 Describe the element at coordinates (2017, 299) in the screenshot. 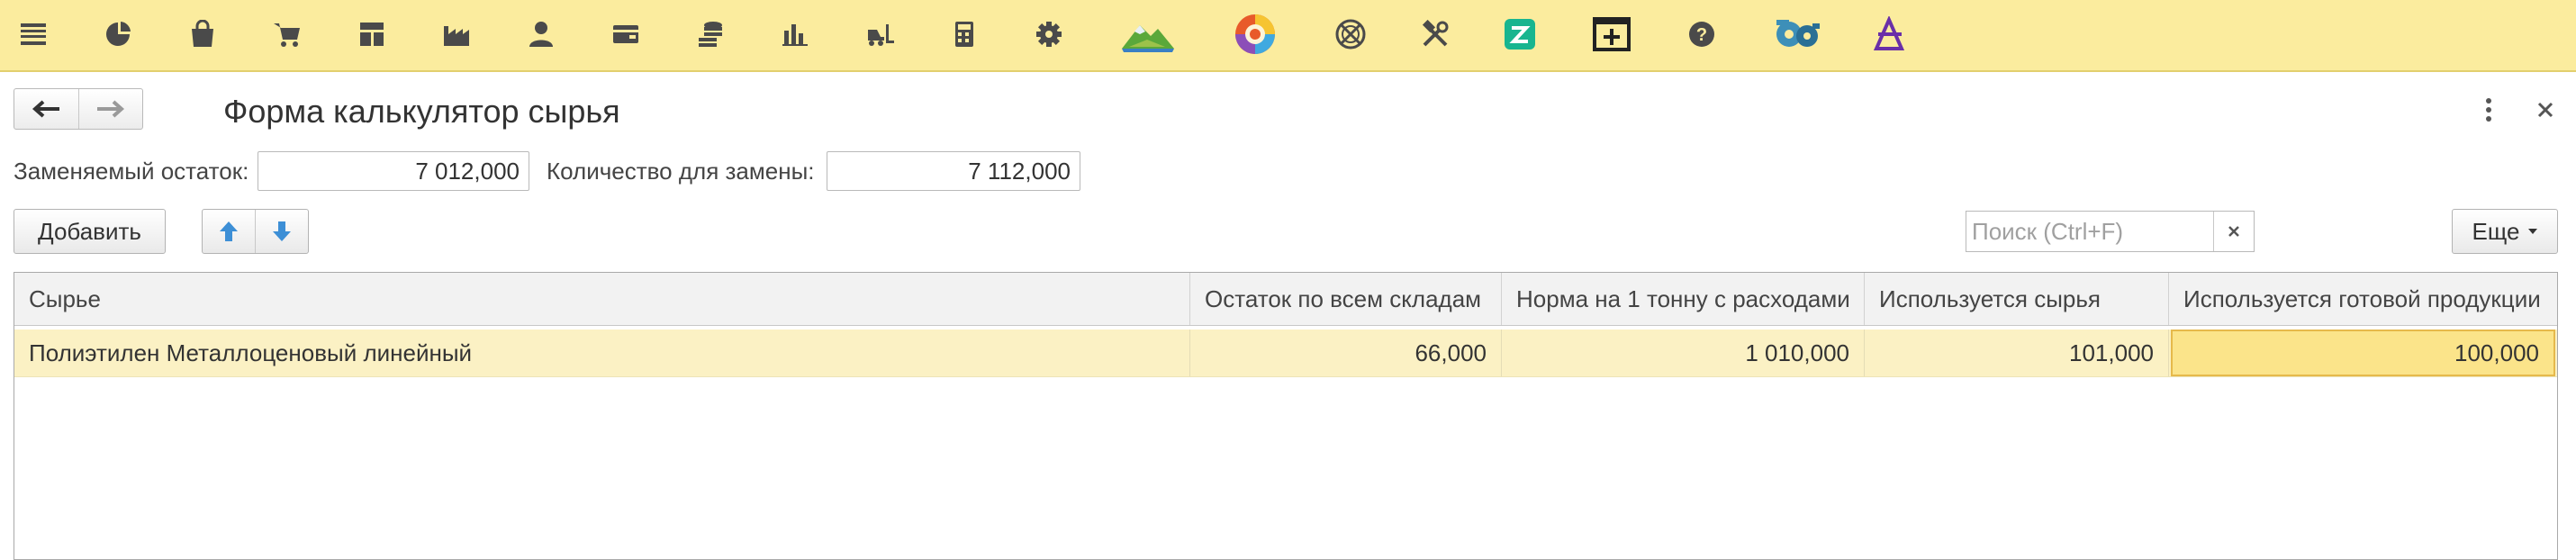

I see `column-header-used-raw: Используется сырья` at that location.